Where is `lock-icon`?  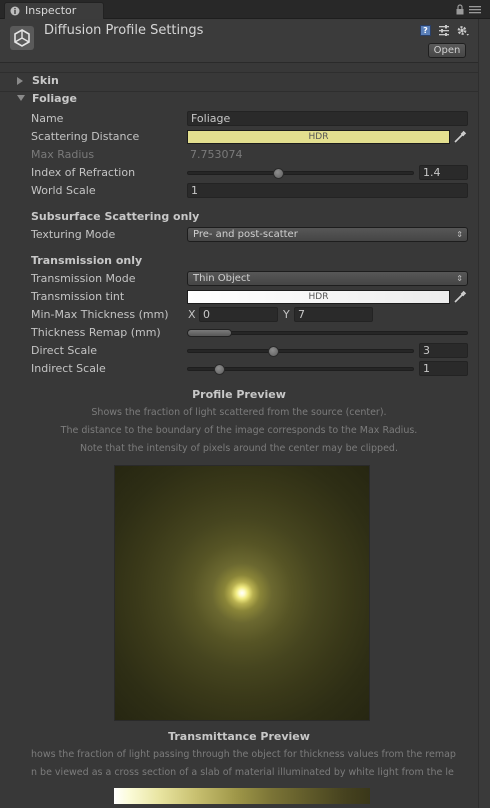 lock-icon is located at coordinates (460, 9).